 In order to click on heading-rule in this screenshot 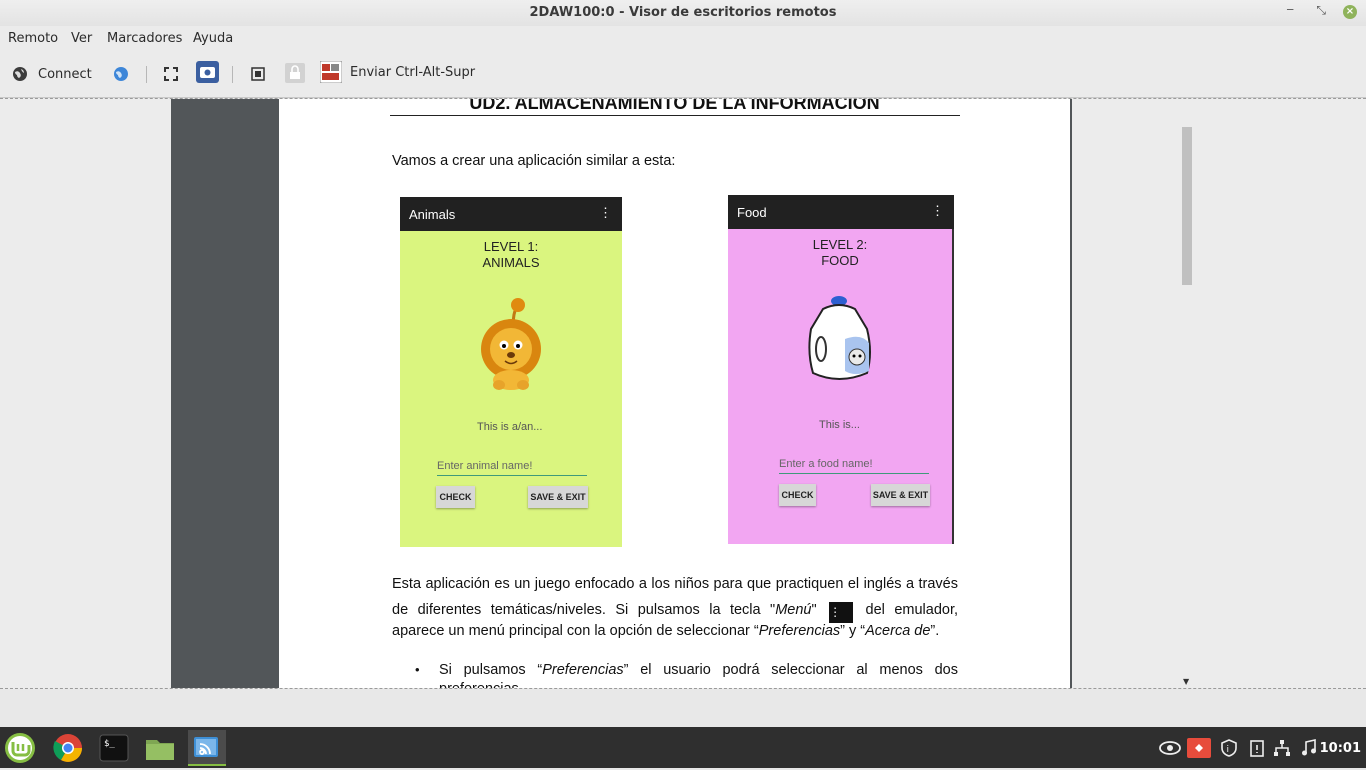, I will do `click(675, 115)`.